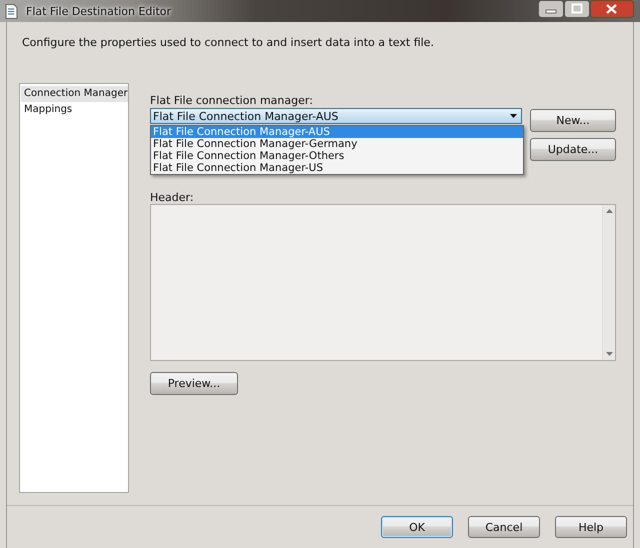  I want to click on close-icon, so click(612, 9).